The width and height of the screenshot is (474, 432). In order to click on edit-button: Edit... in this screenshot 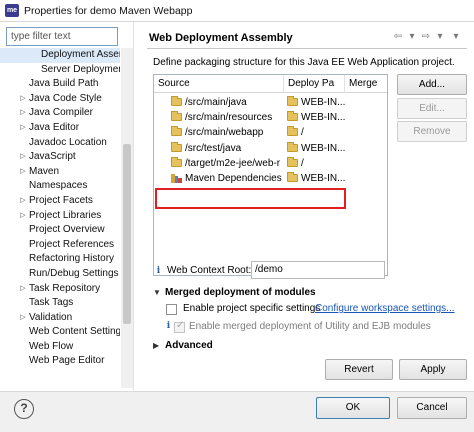, I will do `click(432, 108)`.